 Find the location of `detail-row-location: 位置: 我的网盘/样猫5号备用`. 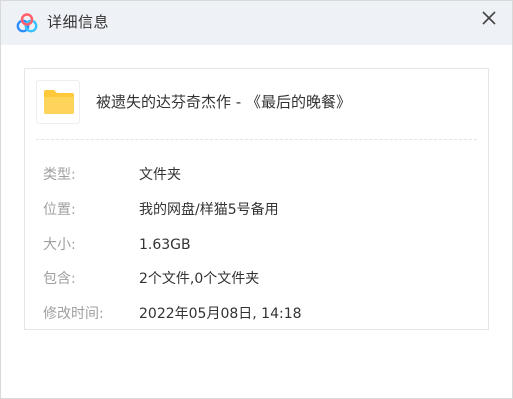

detail-row-location: 位置: 我的网盘/样猫5号备用 is located at coordinates (258, 210).